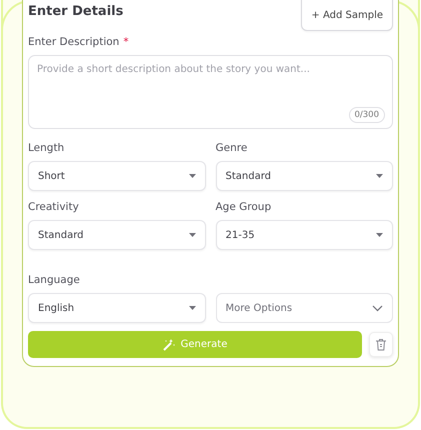 The image size is (421, 430). I want to click on field-label: Genre, so click(232, 149).